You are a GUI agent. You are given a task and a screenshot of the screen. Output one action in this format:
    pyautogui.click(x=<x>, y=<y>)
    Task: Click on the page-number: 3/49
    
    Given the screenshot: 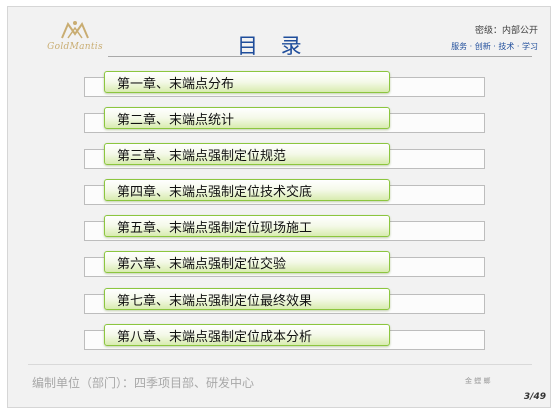 What is the action you would take?
    pyautogui.click(x=534, y=397)
    